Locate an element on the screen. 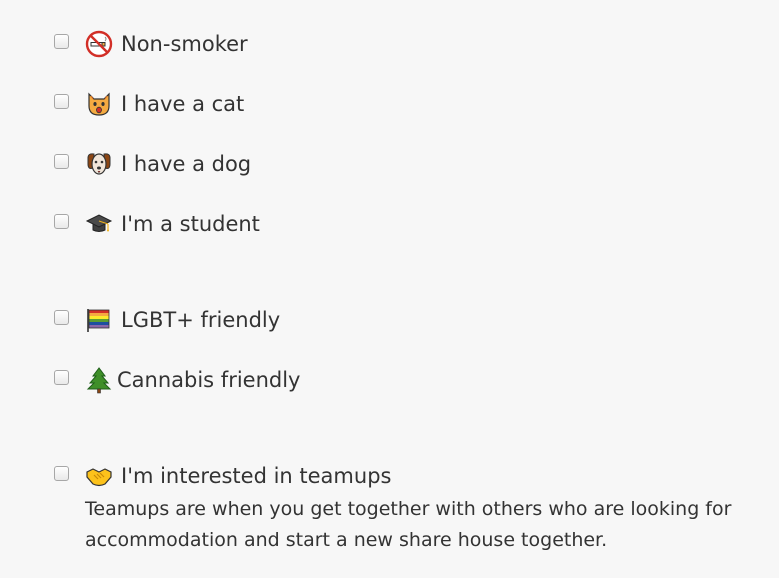  non-smoker-label: Non-smoker is located at coordinates (184, 44).